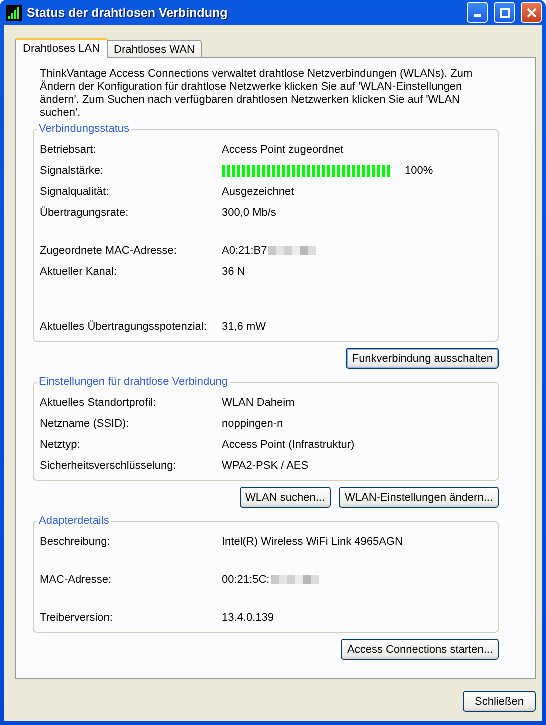 The height and width of the screenshot is (725, 546). I want to click on field-value: 00:21:5C:, so click(246, 580).